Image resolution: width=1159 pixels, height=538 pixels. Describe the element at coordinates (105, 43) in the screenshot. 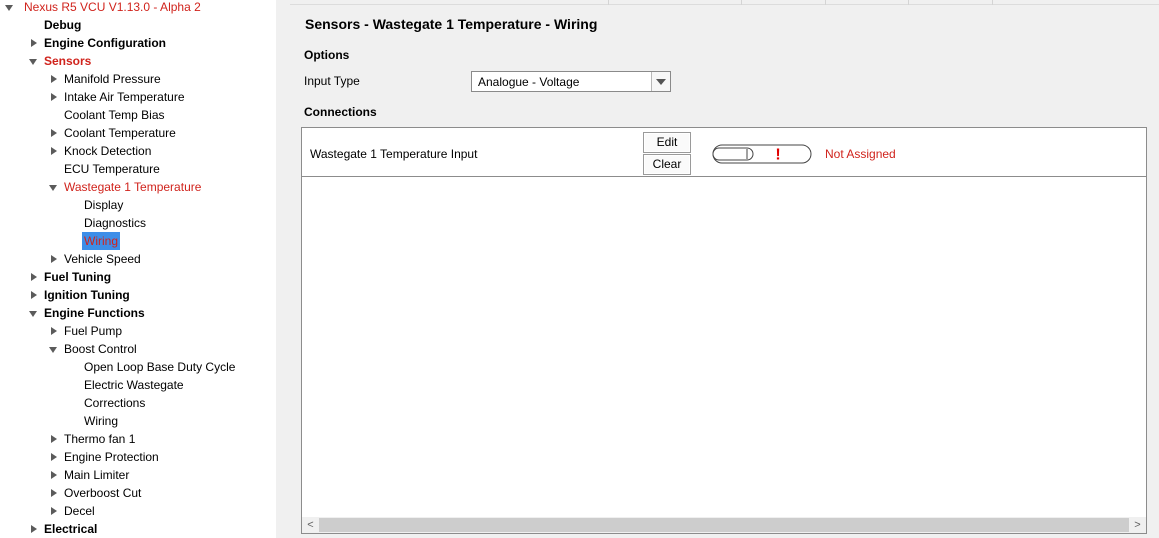

I see `tree-item-label: Engine Configuration` at that location.